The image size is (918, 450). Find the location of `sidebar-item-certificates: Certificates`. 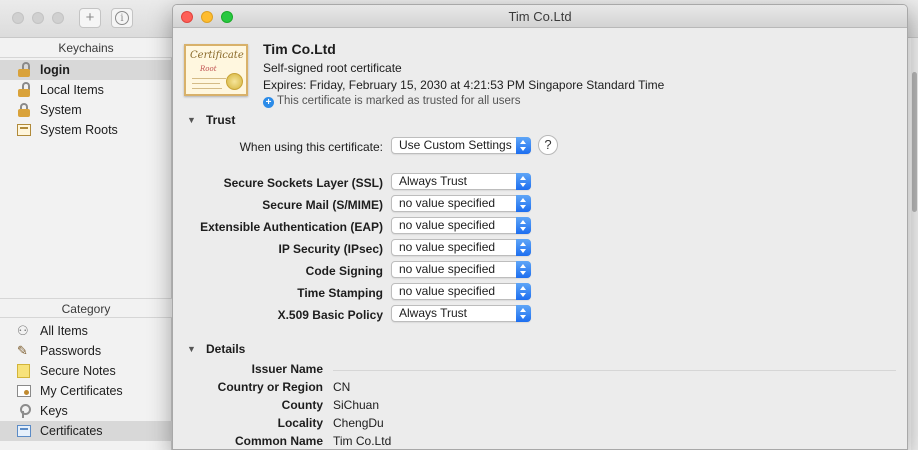

sidebar-item-certificates: Certificates is located at coordinates (86, 431).